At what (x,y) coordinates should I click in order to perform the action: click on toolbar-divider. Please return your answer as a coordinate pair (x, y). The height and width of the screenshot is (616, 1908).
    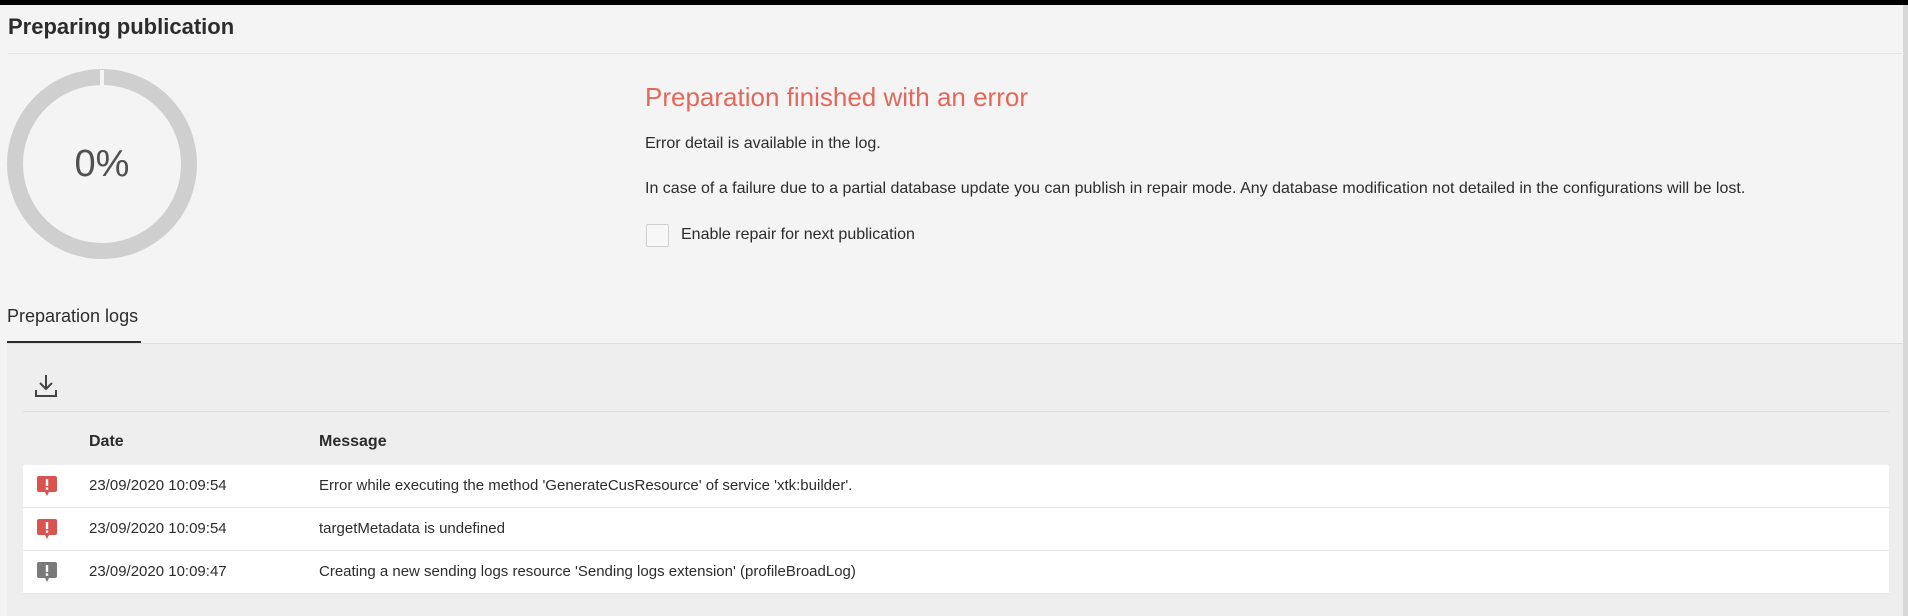
    Looking at the image, I should click on (956, 411).